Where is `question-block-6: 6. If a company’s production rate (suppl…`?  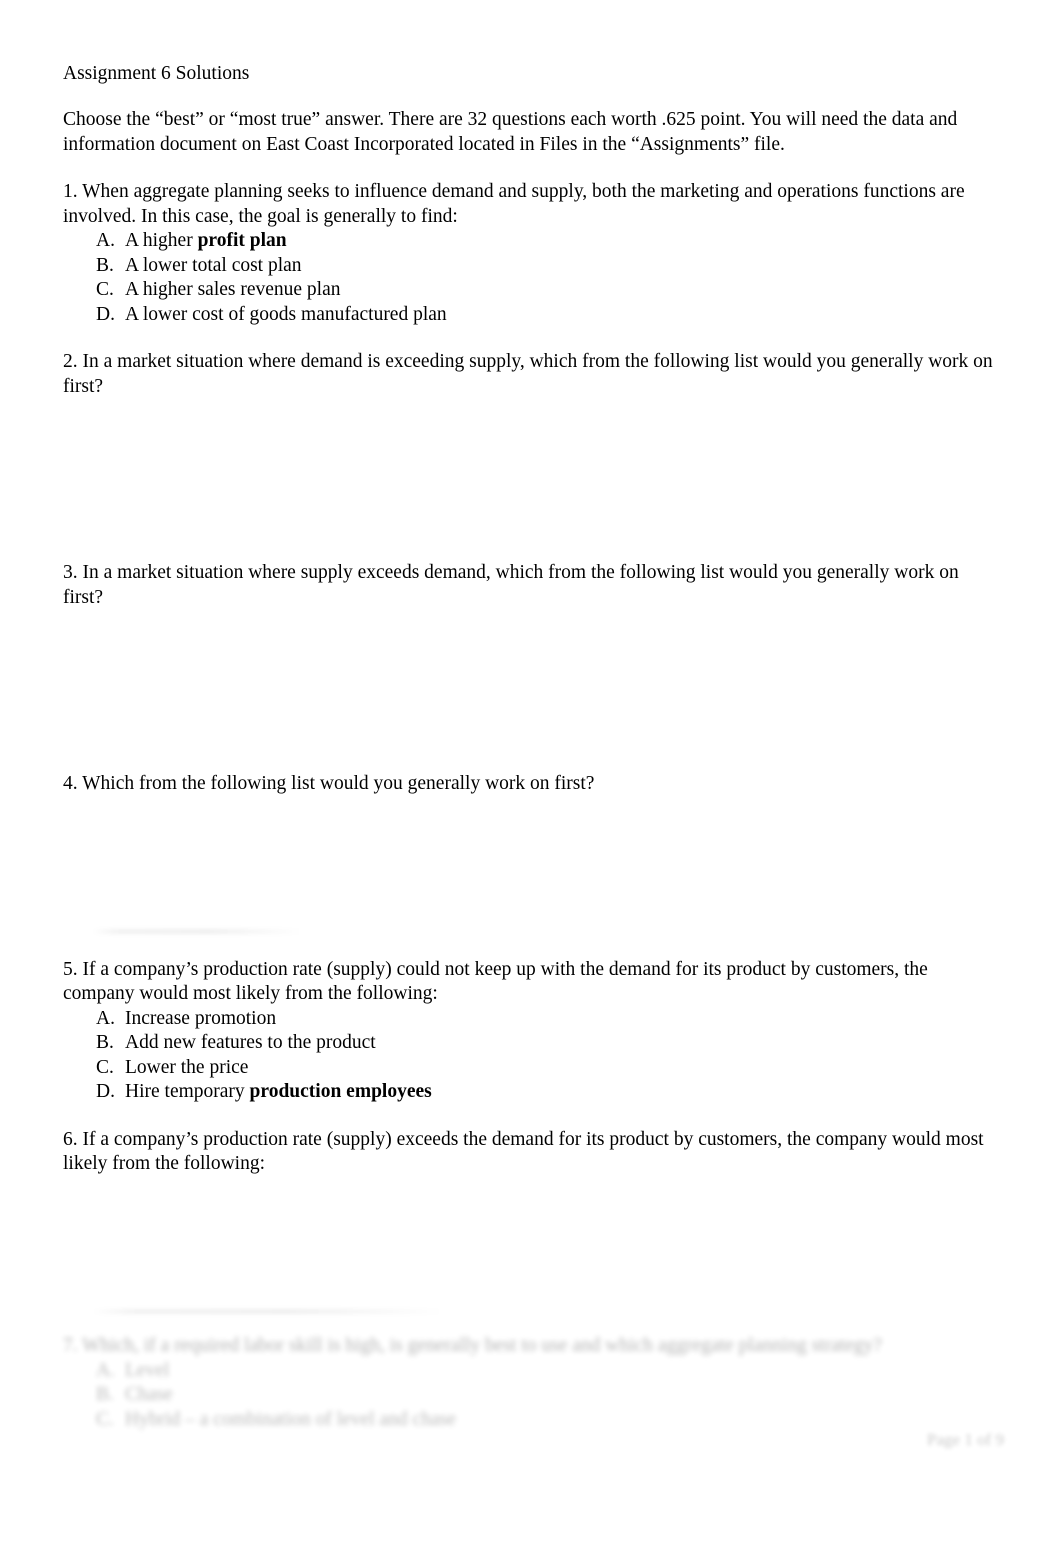
question-block-6: 6. If a company’s production rate (suppl… is located at coordinates (532, 1222).